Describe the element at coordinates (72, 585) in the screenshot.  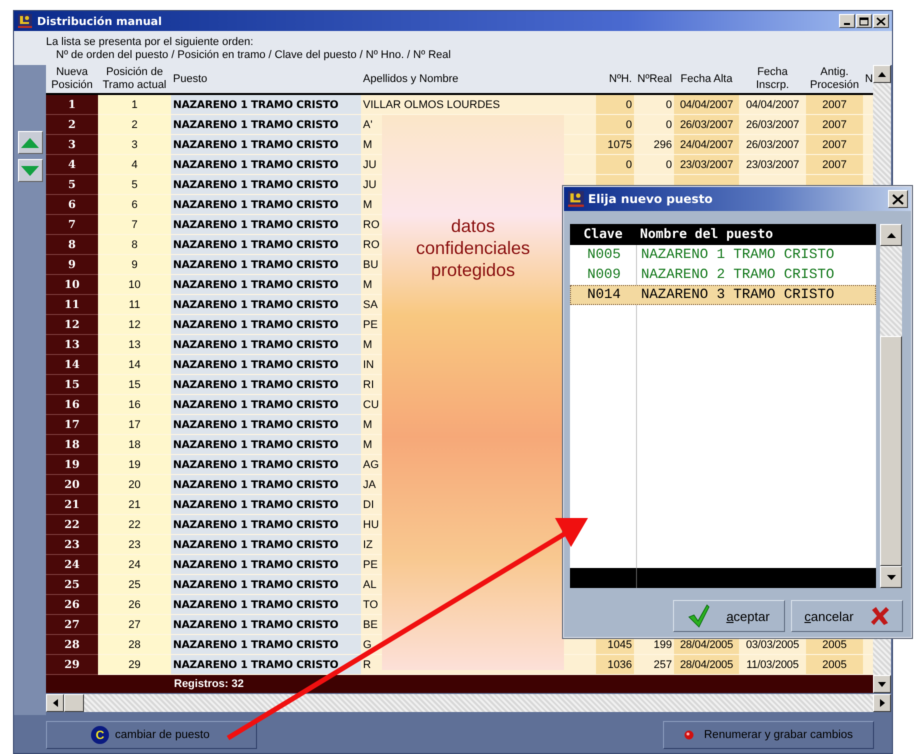
I see `position-cell: 25` at that location.